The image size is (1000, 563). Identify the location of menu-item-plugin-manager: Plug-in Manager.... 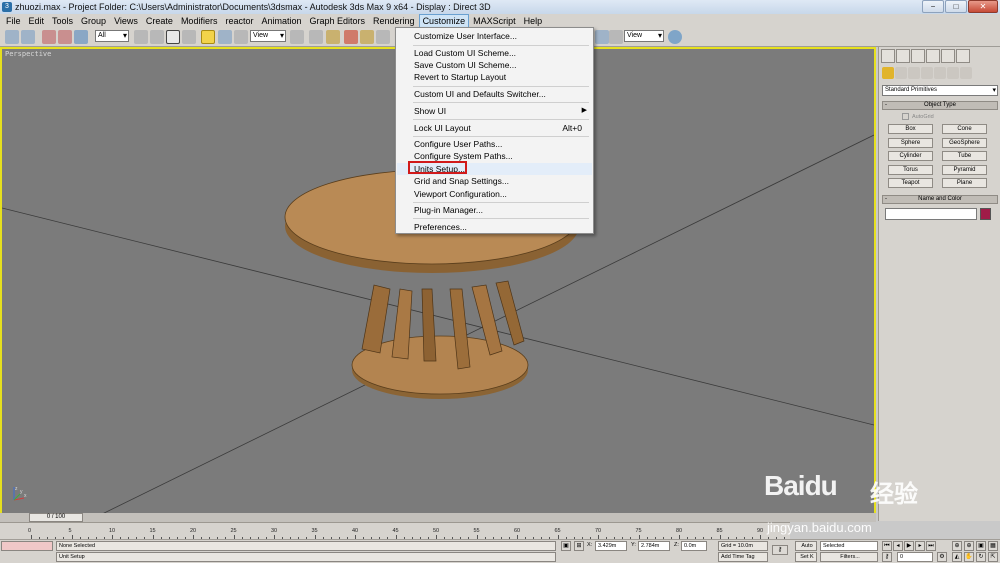
(494, 210).